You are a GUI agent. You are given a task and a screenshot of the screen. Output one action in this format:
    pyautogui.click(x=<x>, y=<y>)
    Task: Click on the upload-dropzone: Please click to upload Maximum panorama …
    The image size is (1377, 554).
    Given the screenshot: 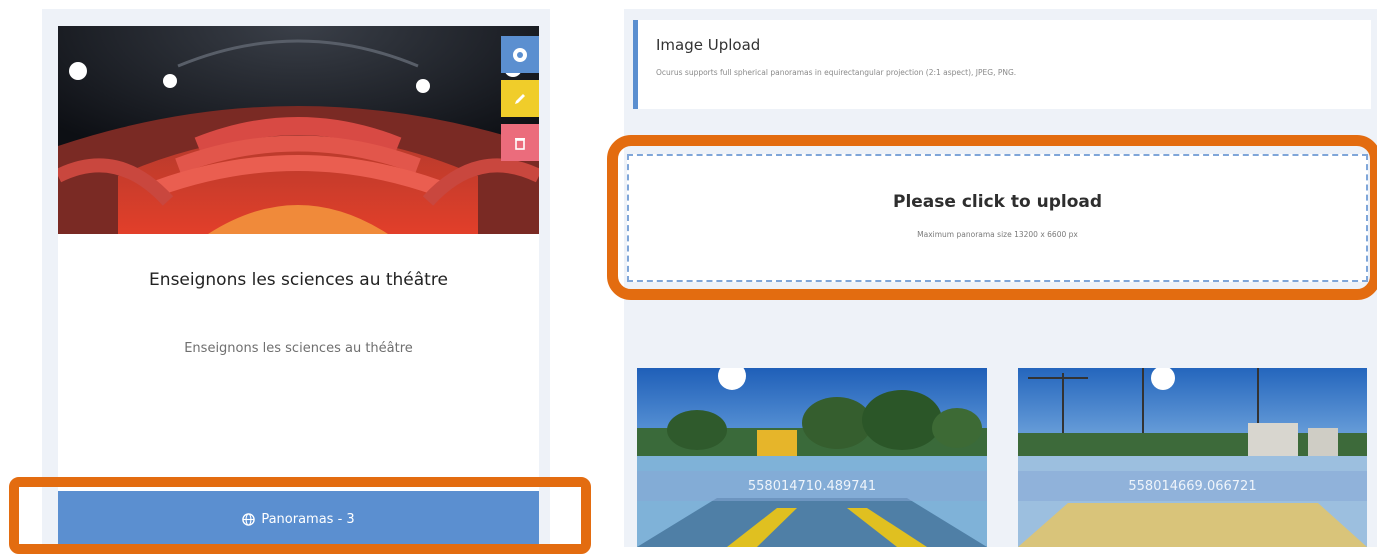 What is the action you would take?
    pyautogui.click(x=997, y=218)
    